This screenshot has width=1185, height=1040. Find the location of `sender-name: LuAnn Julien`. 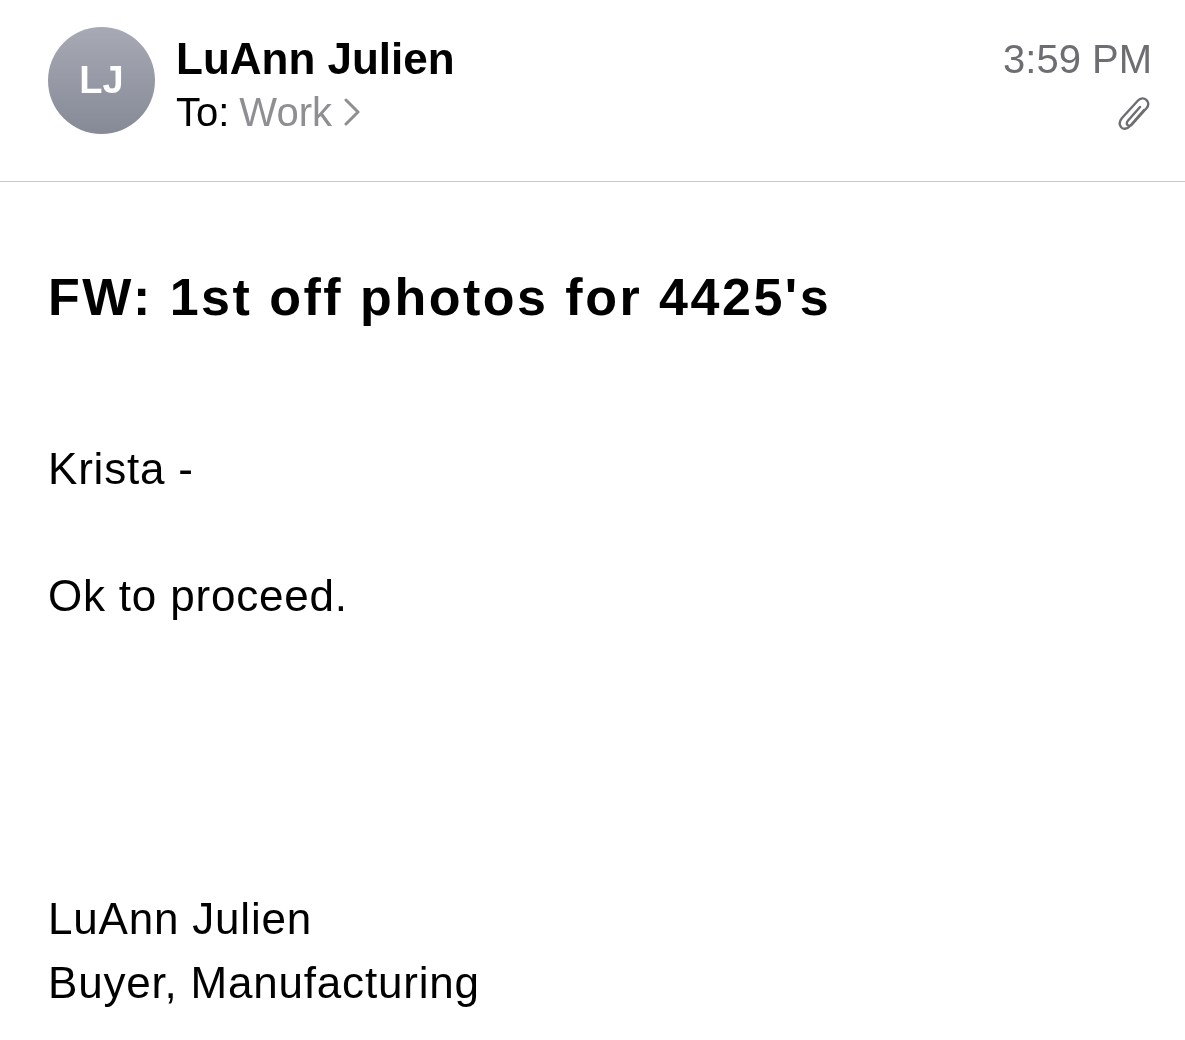

sender-name: LuAnn Julien is located at coordinates (316, 59).